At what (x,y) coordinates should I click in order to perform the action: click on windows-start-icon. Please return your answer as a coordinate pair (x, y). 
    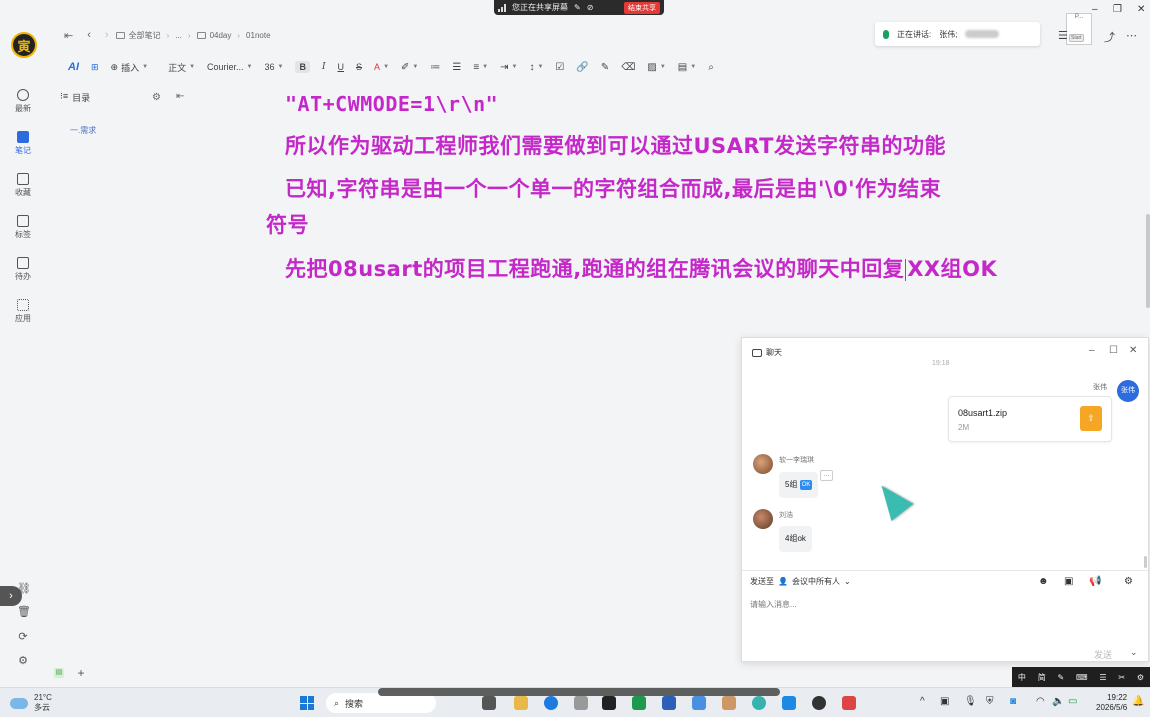
    Looking at the image, I should click on (307, 703).